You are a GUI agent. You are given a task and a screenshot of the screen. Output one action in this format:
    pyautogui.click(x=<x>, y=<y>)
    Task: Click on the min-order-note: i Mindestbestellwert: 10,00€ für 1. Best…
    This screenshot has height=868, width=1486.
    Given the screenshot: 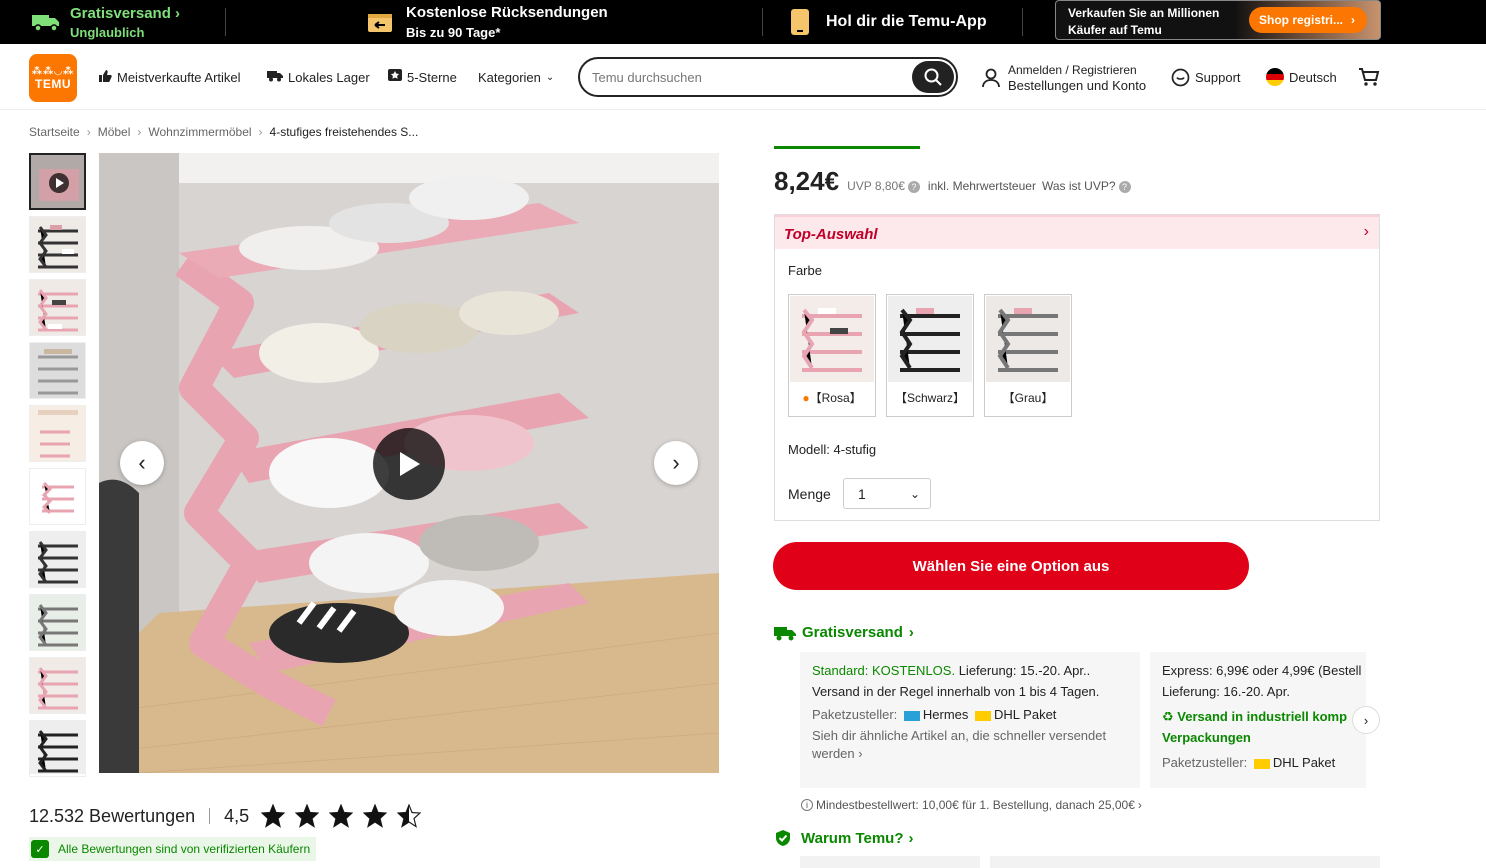 What is the action you would take?
    pyautogui.click(x=971, y=805)
    